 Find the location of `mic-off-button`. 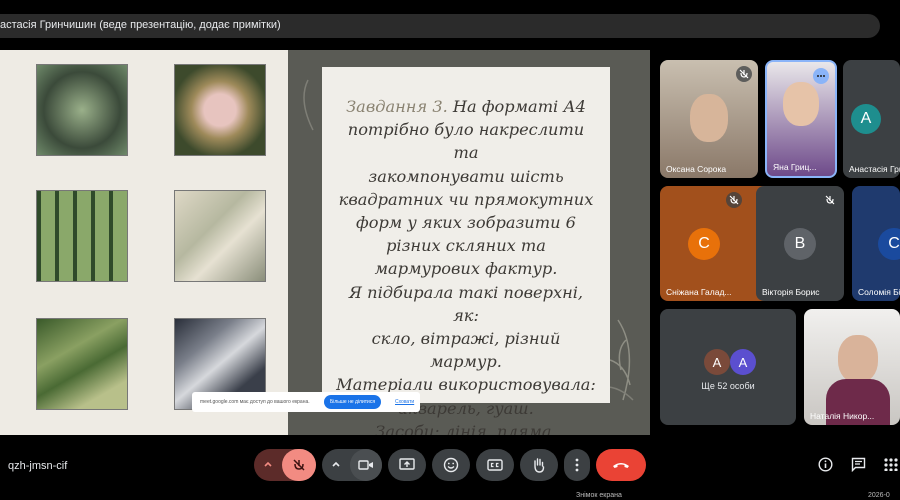

mic-off-button is located at coordinates (299, 465).